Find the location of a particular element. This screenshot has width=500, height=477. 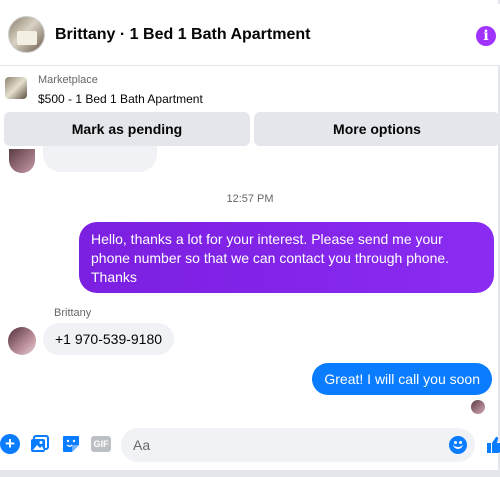

photo-icon is located at coordinates (40, 444).